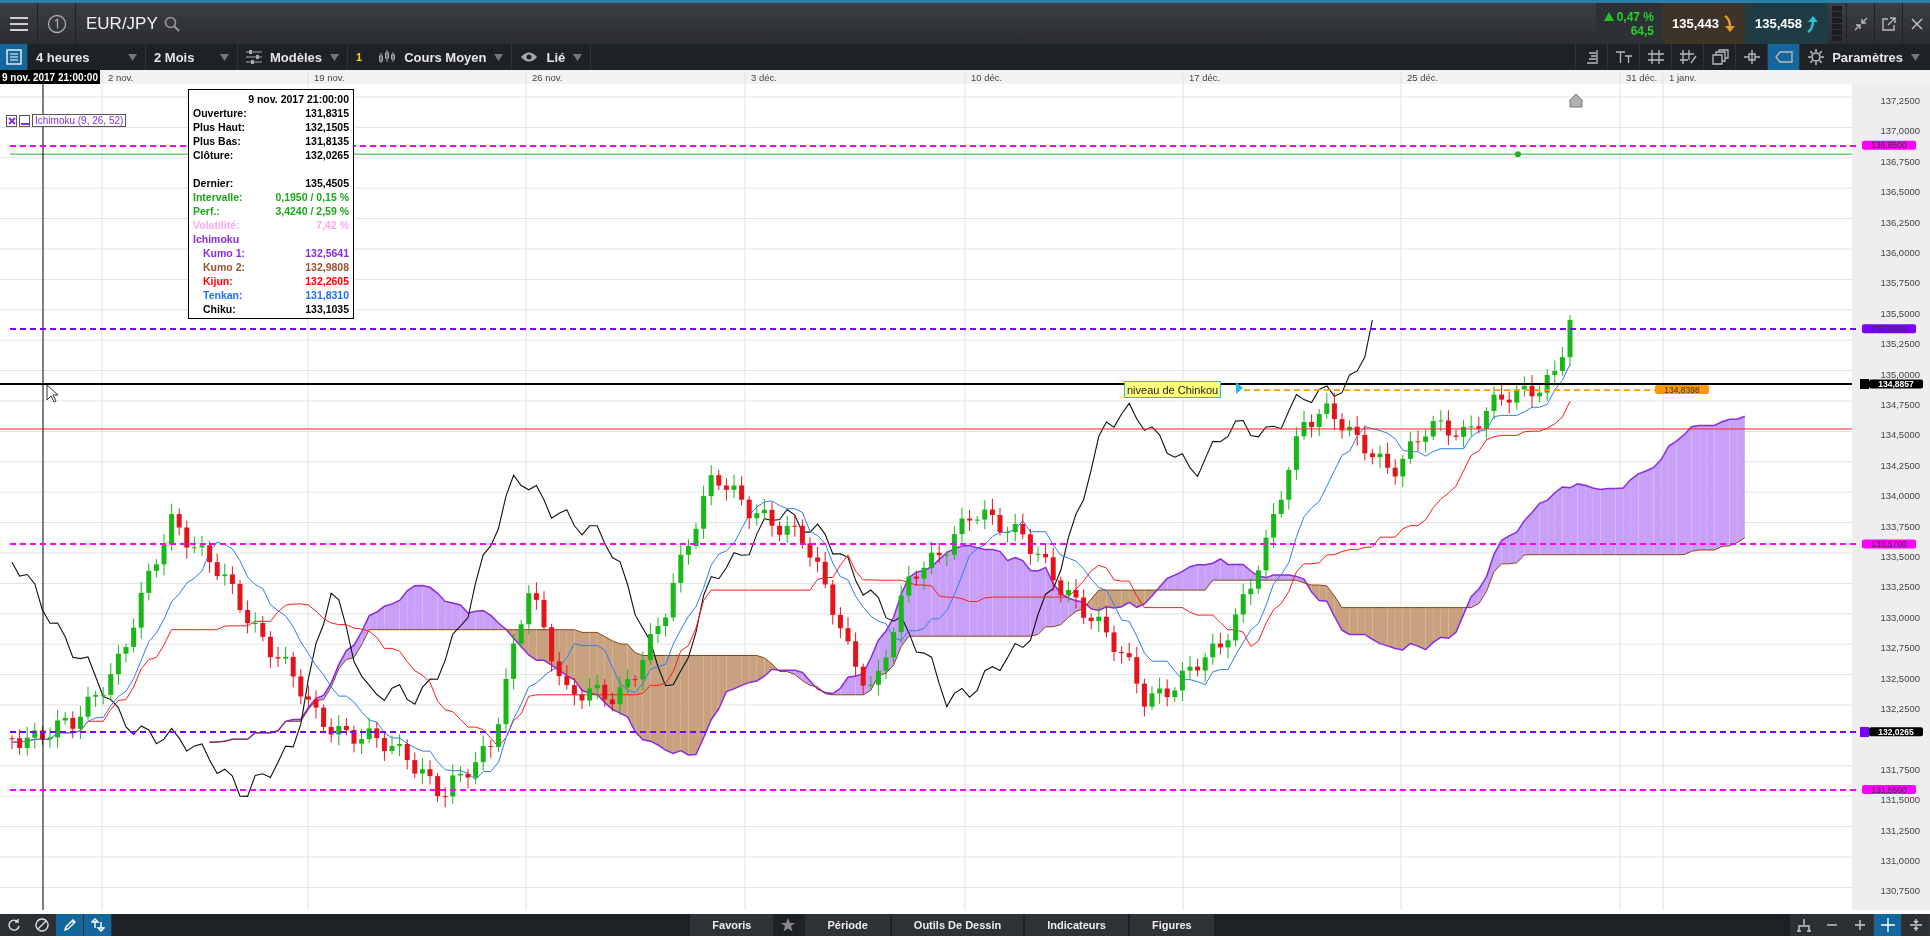  I want to click on split-icon, so click(1915, 925).